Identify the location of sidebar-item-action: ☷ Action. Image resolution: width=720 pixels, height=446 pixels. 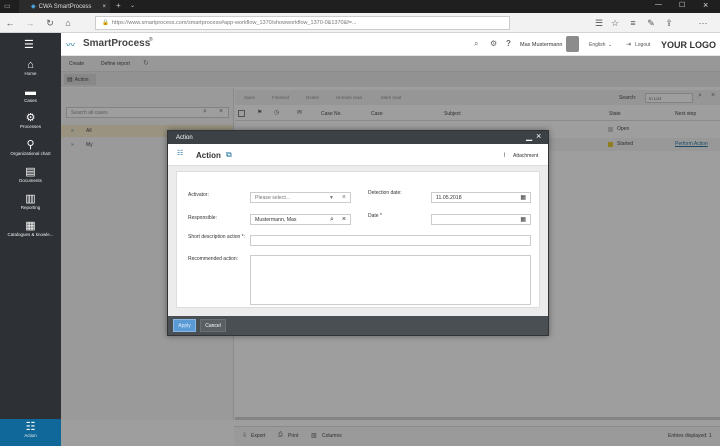
(30, 432).